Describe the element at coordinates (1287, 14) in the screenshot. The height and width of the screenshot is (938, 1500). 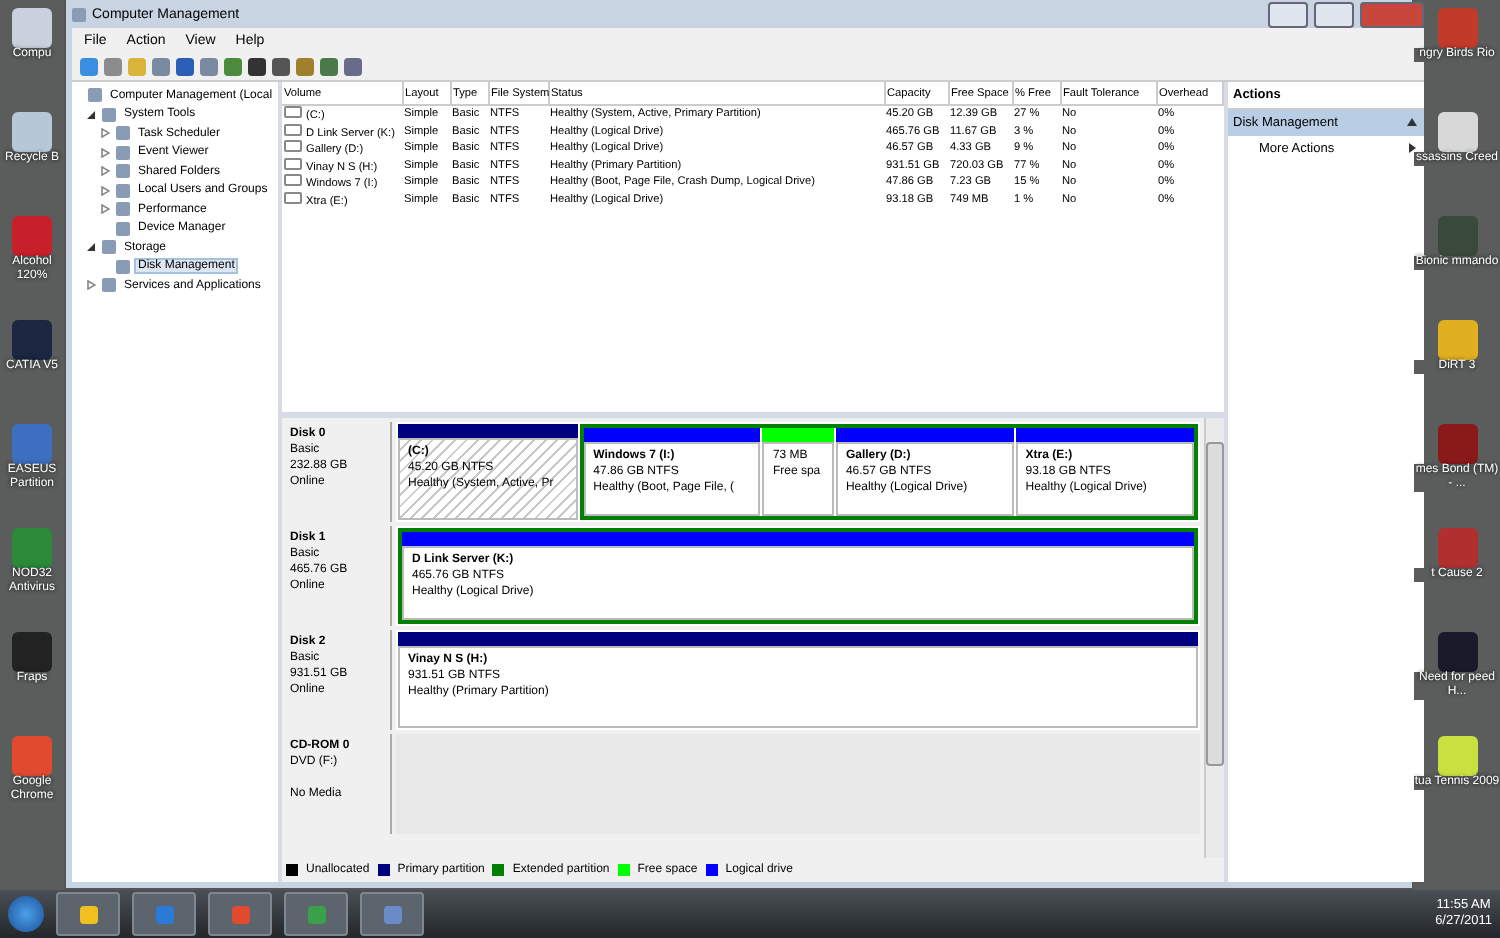
I see `minimize-button` at that location.